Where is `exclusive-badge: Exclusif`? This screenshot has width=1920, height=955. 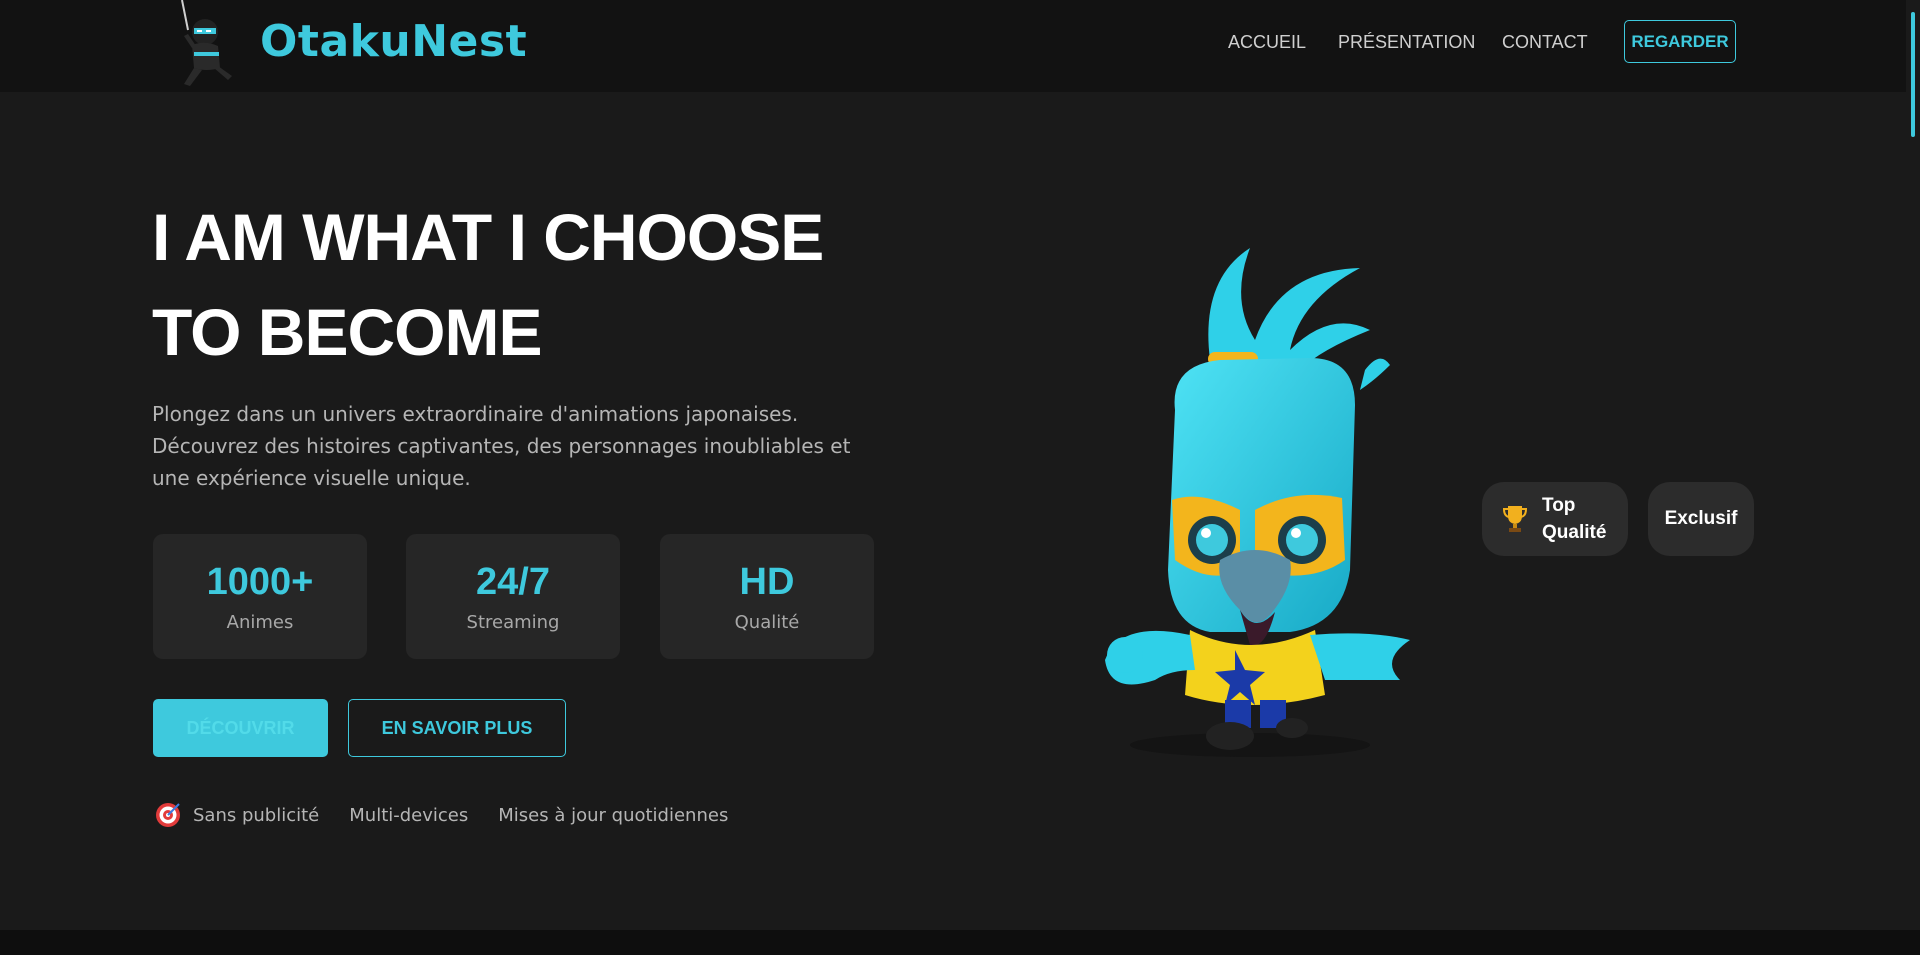 exclusive-badge: Exclusif is located at coordinates (1701, 519).